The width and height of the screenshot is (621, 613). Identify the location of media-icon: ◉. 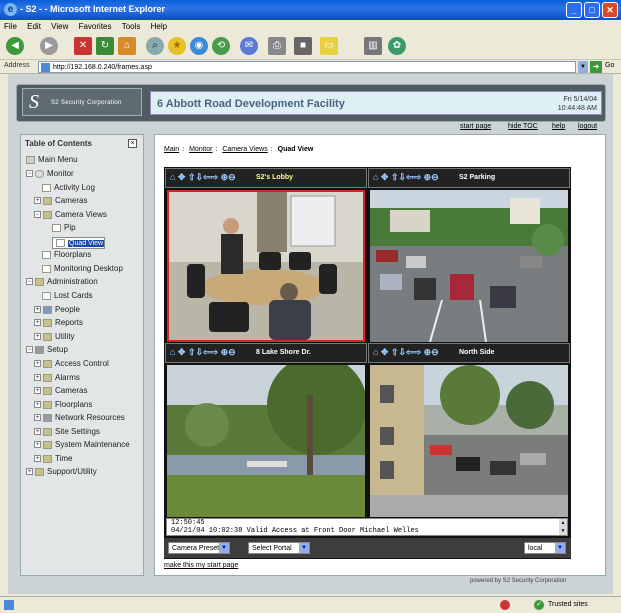
(199, 46).